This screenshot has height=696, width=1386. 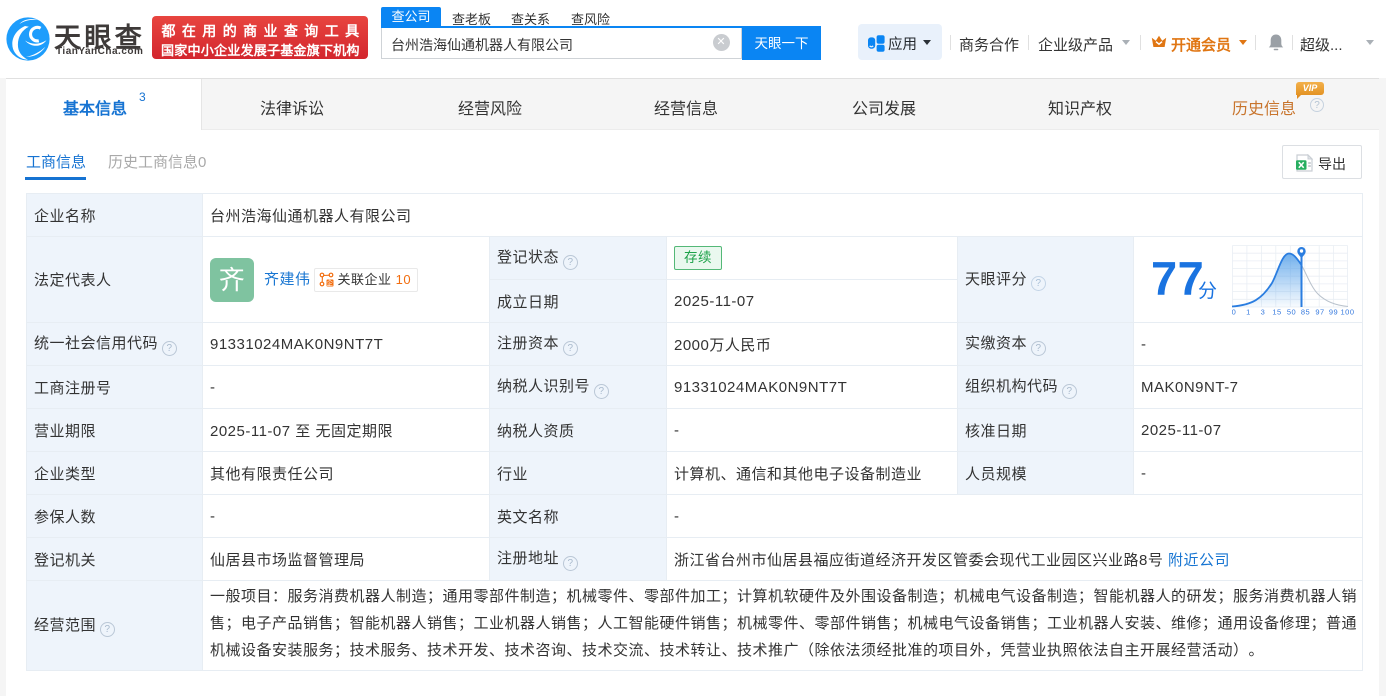 What do you see at coordinates (1333, 312) in the screenshot?
I see `svg-text: 99` at bounding box center [1333, 312].